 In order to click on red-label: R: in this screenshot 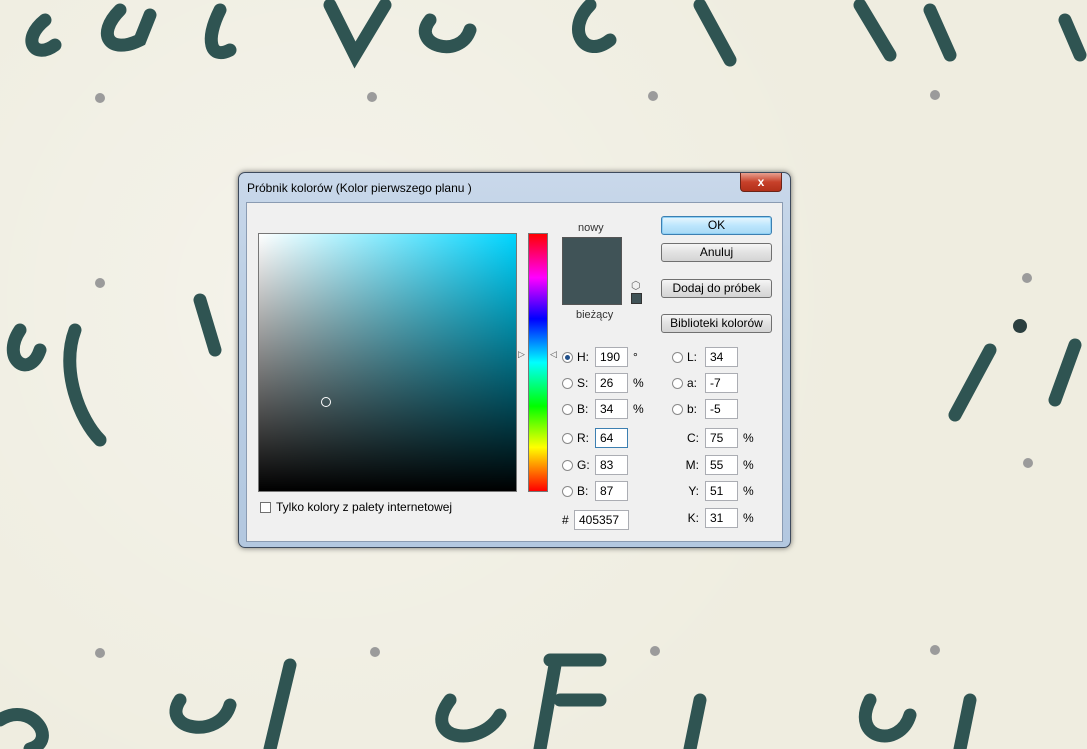, I will do `click(583, 438)`.